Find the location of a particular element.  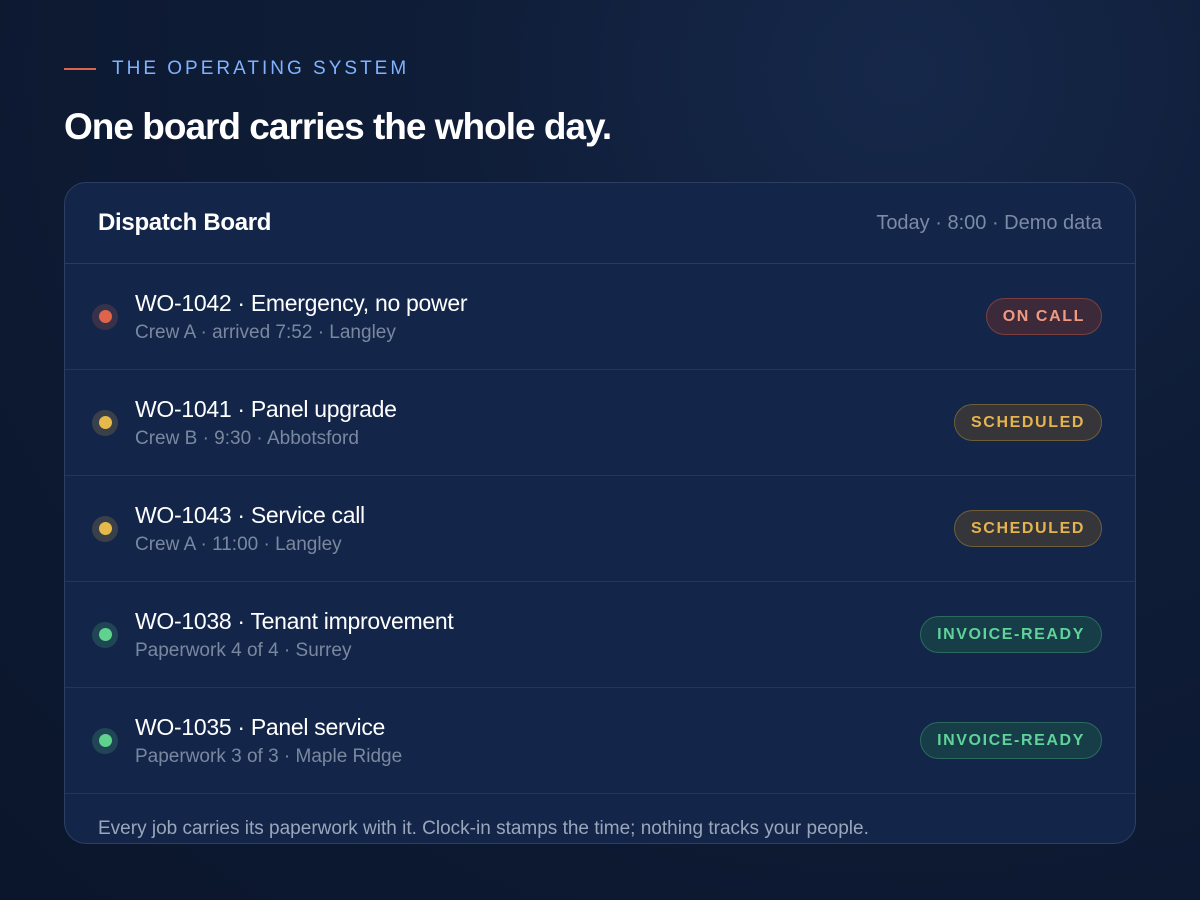

board-header: Dispatch Board Today · 8:00 · Demo data is located at coordinates (600, 223).